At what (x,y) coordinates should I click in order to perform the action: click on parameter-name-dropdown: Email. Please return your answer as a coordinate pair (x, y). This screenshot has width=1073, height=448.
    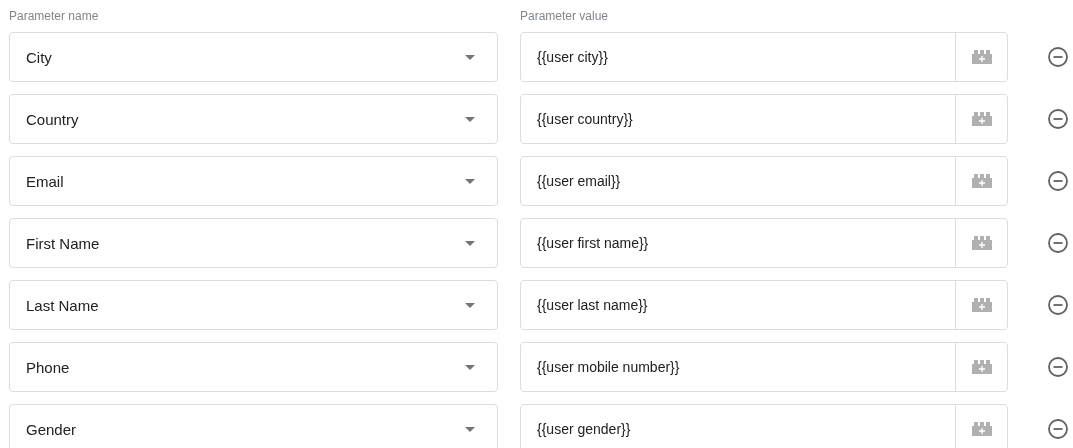
    Looking at the image, I should click on (253, 181).